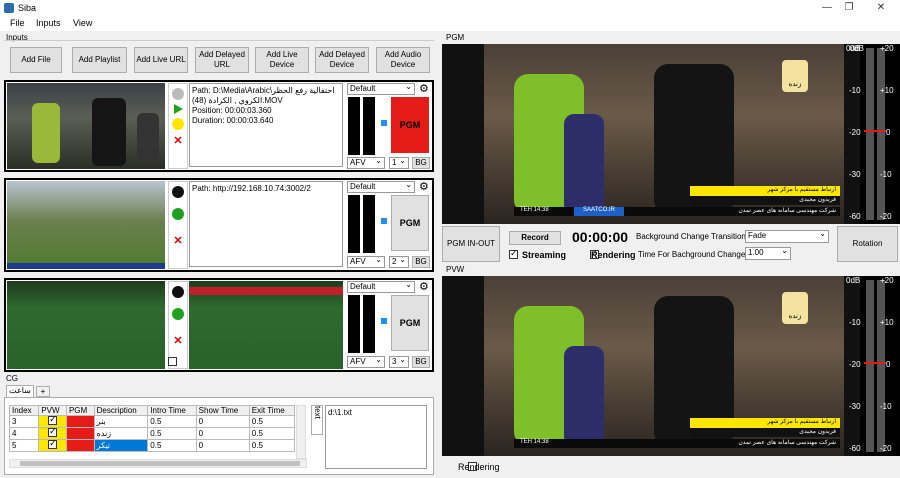  I want to click on restore-icon: ❐, so click(849, 8).